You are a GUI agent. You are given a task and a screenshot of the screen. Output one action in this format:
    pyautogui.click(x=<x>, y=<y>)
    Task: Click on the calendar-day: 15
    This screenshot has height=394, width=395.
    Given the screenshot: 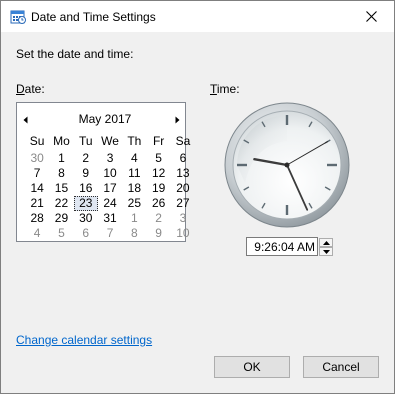 What is the action you would take?
    pyautogui.click(x=61, y=188)
    